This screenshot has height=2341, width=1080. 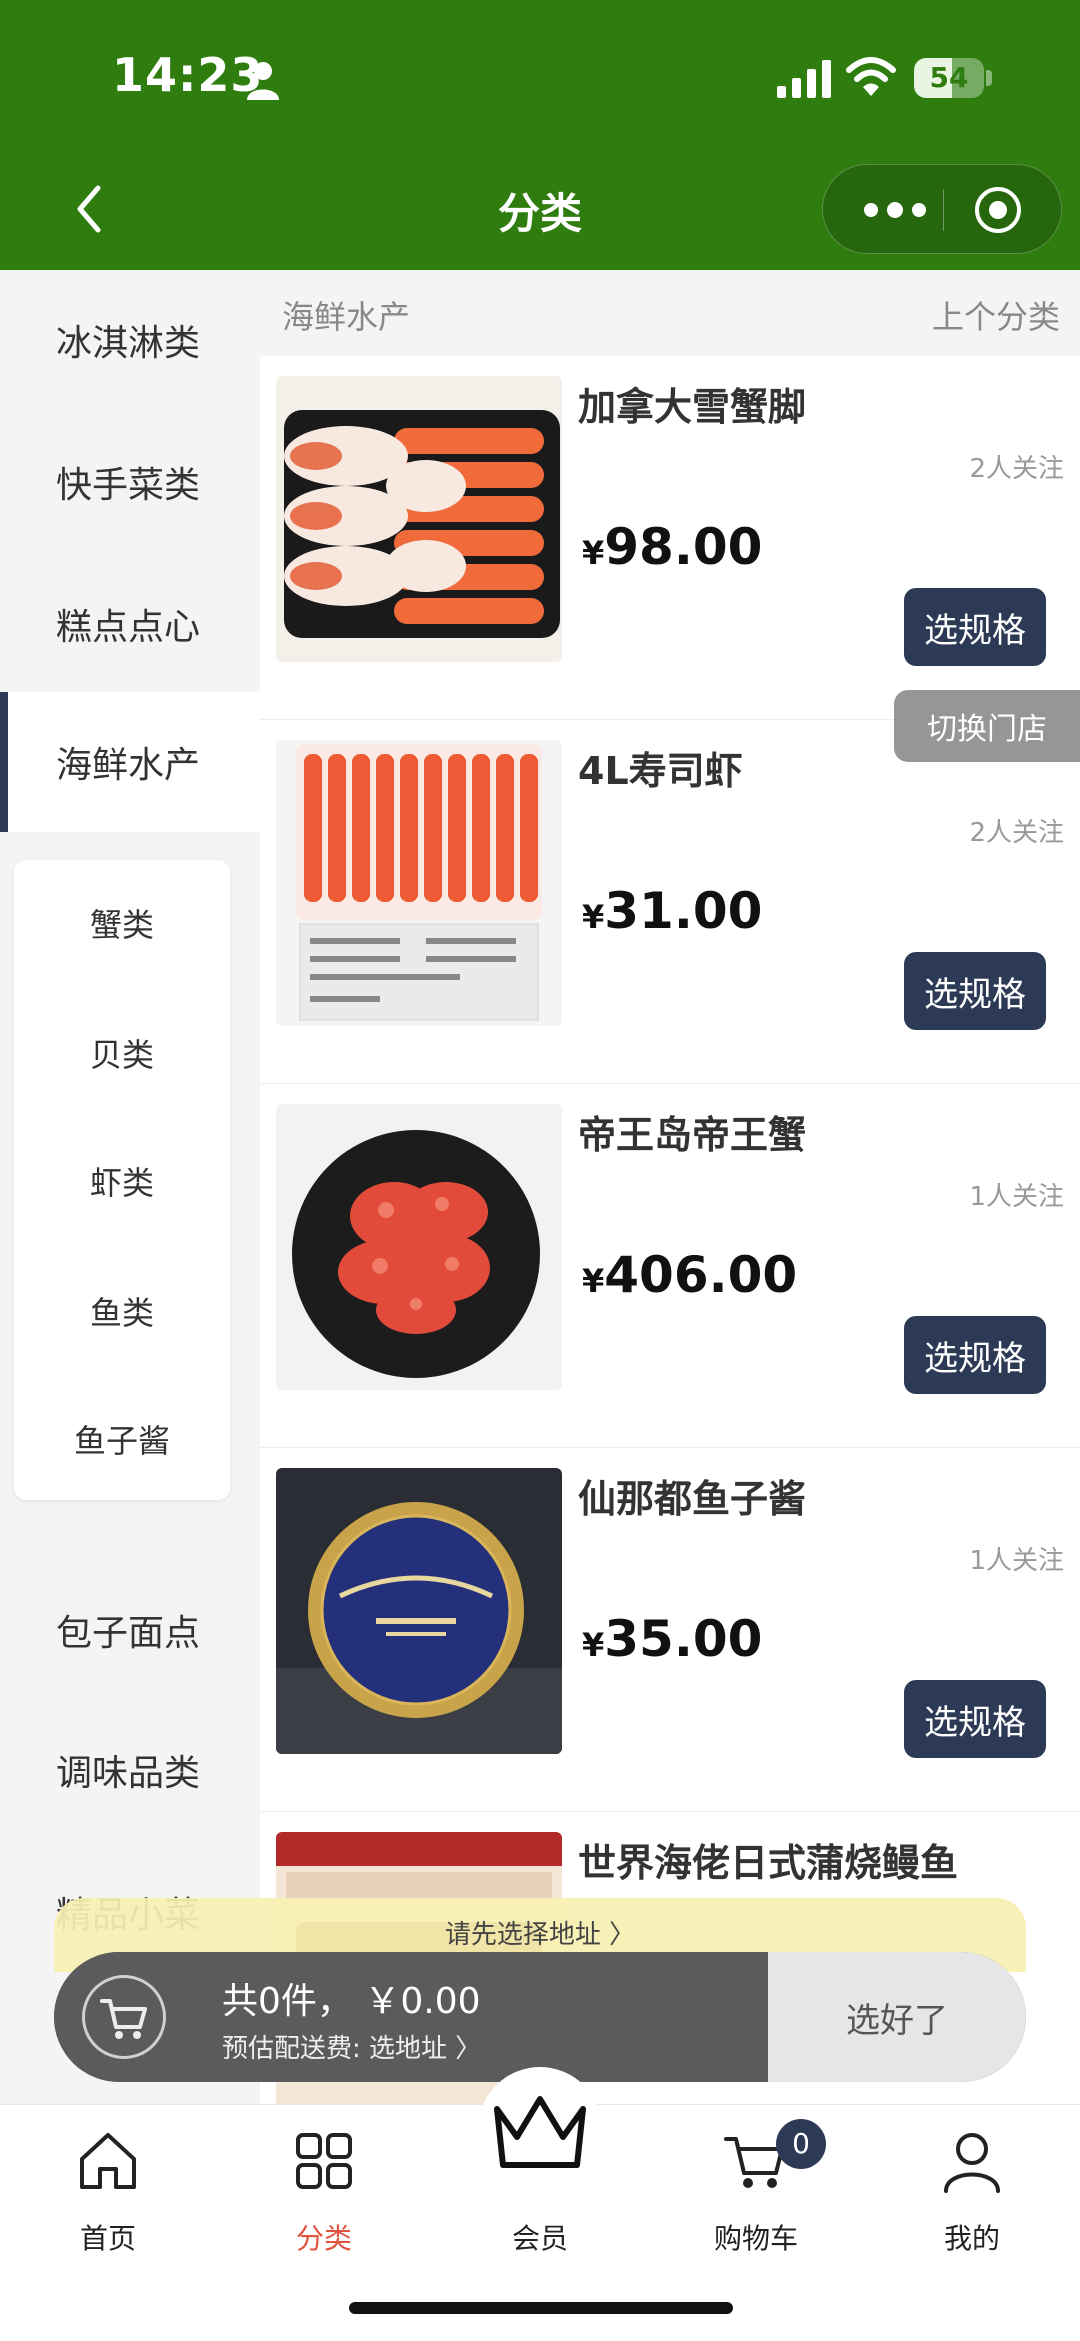 What do you see at coordinates (801, 2144) in the screenshot?
I see `cart-count-badge: 0` at bounding box center [801, 2144].